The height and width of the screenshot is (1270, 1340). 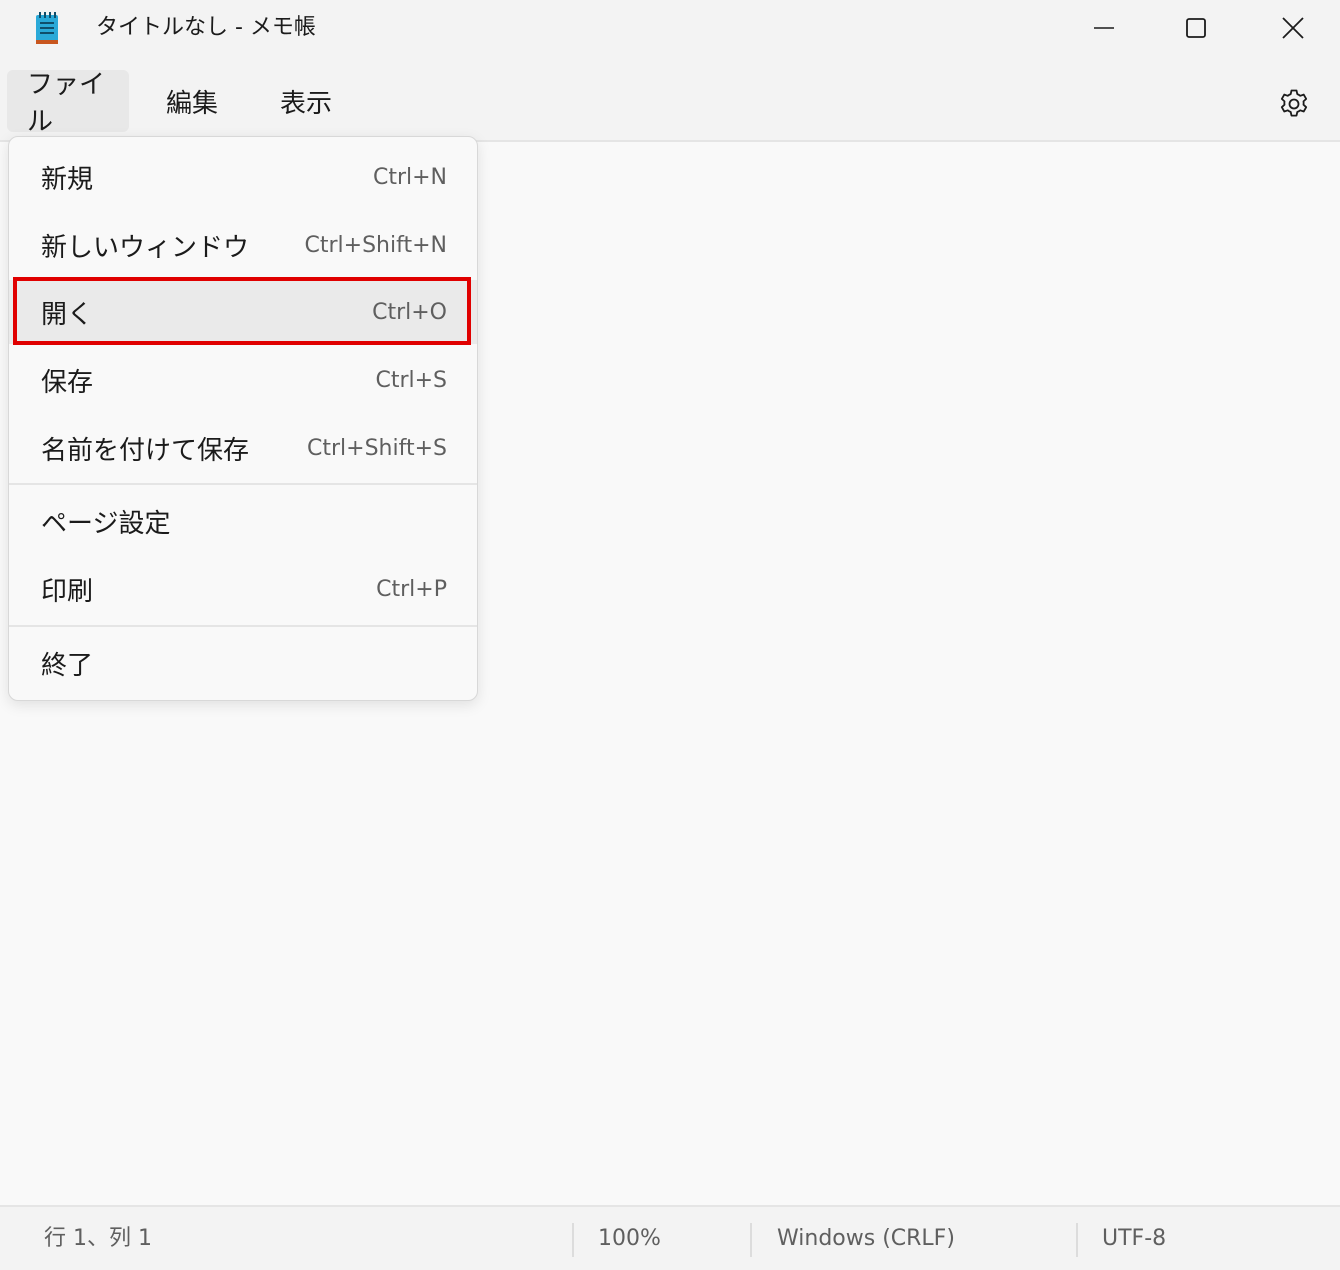 I want to click on menu-item-new-window: 新しいウィンドウ Ctrl+Shift+N, so click(x=243, y=245).